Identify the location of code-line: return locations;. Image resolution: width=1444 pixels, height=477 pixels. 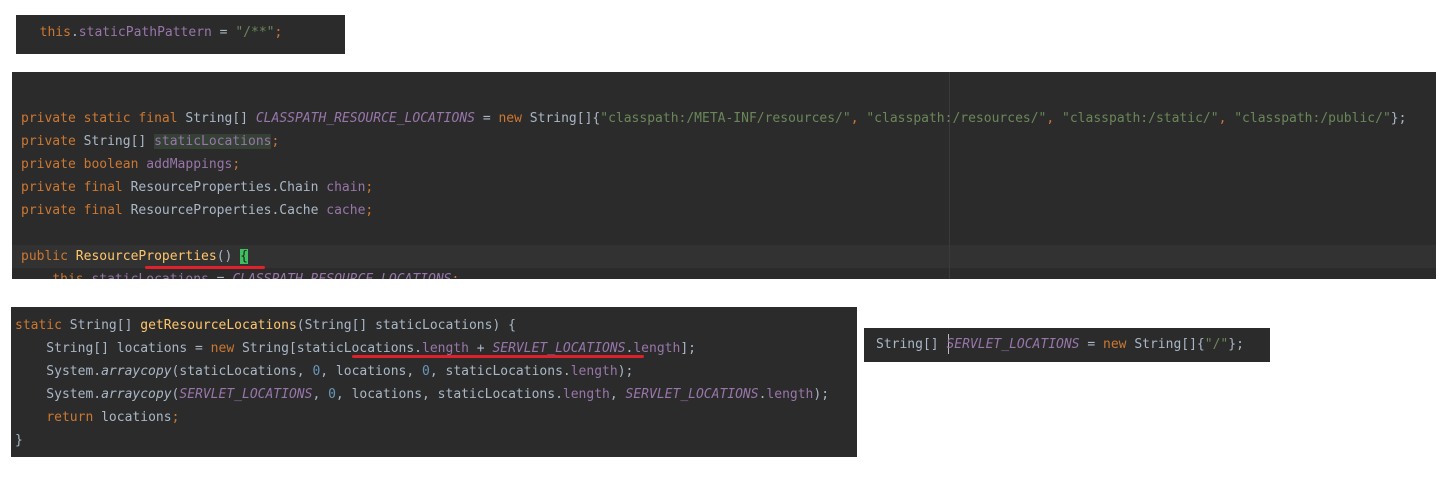
(97, 417).